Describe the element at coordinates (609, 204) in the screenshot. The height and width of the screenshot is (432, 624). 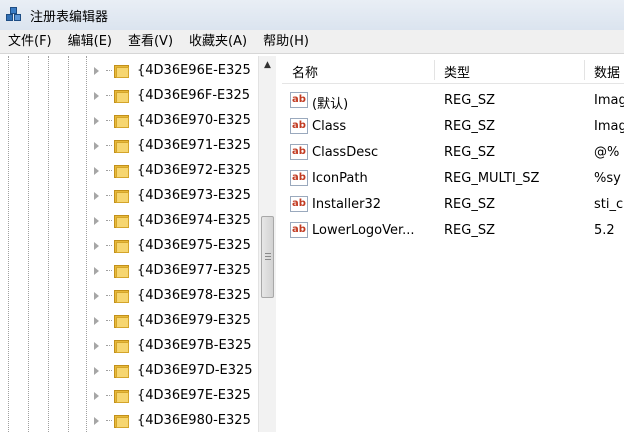
I see `value-data: sti_c` at that location.